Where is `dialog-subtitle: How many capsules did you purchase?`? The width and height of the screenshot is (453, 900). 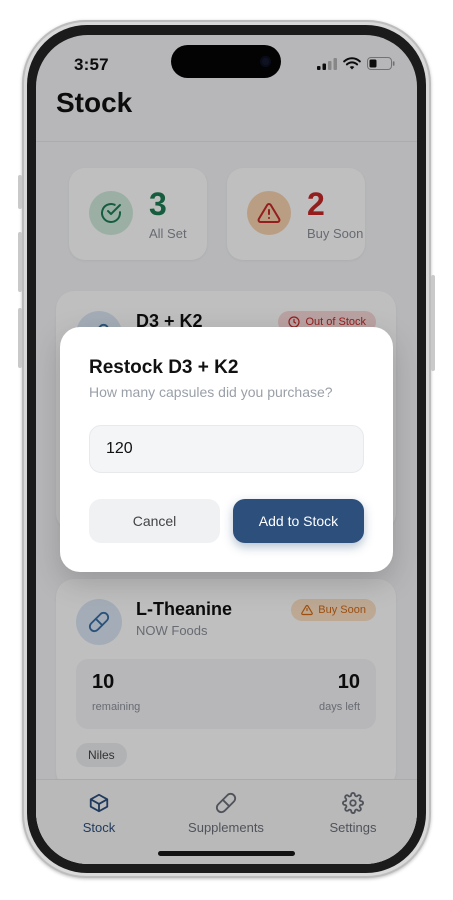
dialog-subtitle: How many capsules did you purchase? is located at coordinates (211, 392).